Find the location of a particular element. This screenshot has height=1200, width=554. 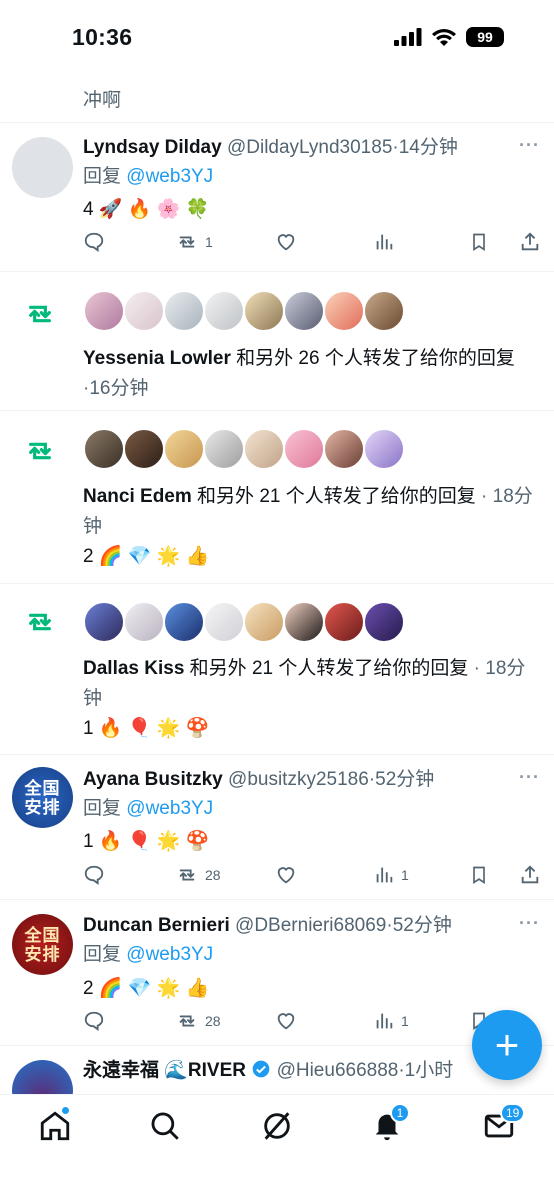

retweet-summary: Yessenia Lowler 和另外 26 个人转发了给你的回复 ·16分钟 is located at coordinates (299, 373).